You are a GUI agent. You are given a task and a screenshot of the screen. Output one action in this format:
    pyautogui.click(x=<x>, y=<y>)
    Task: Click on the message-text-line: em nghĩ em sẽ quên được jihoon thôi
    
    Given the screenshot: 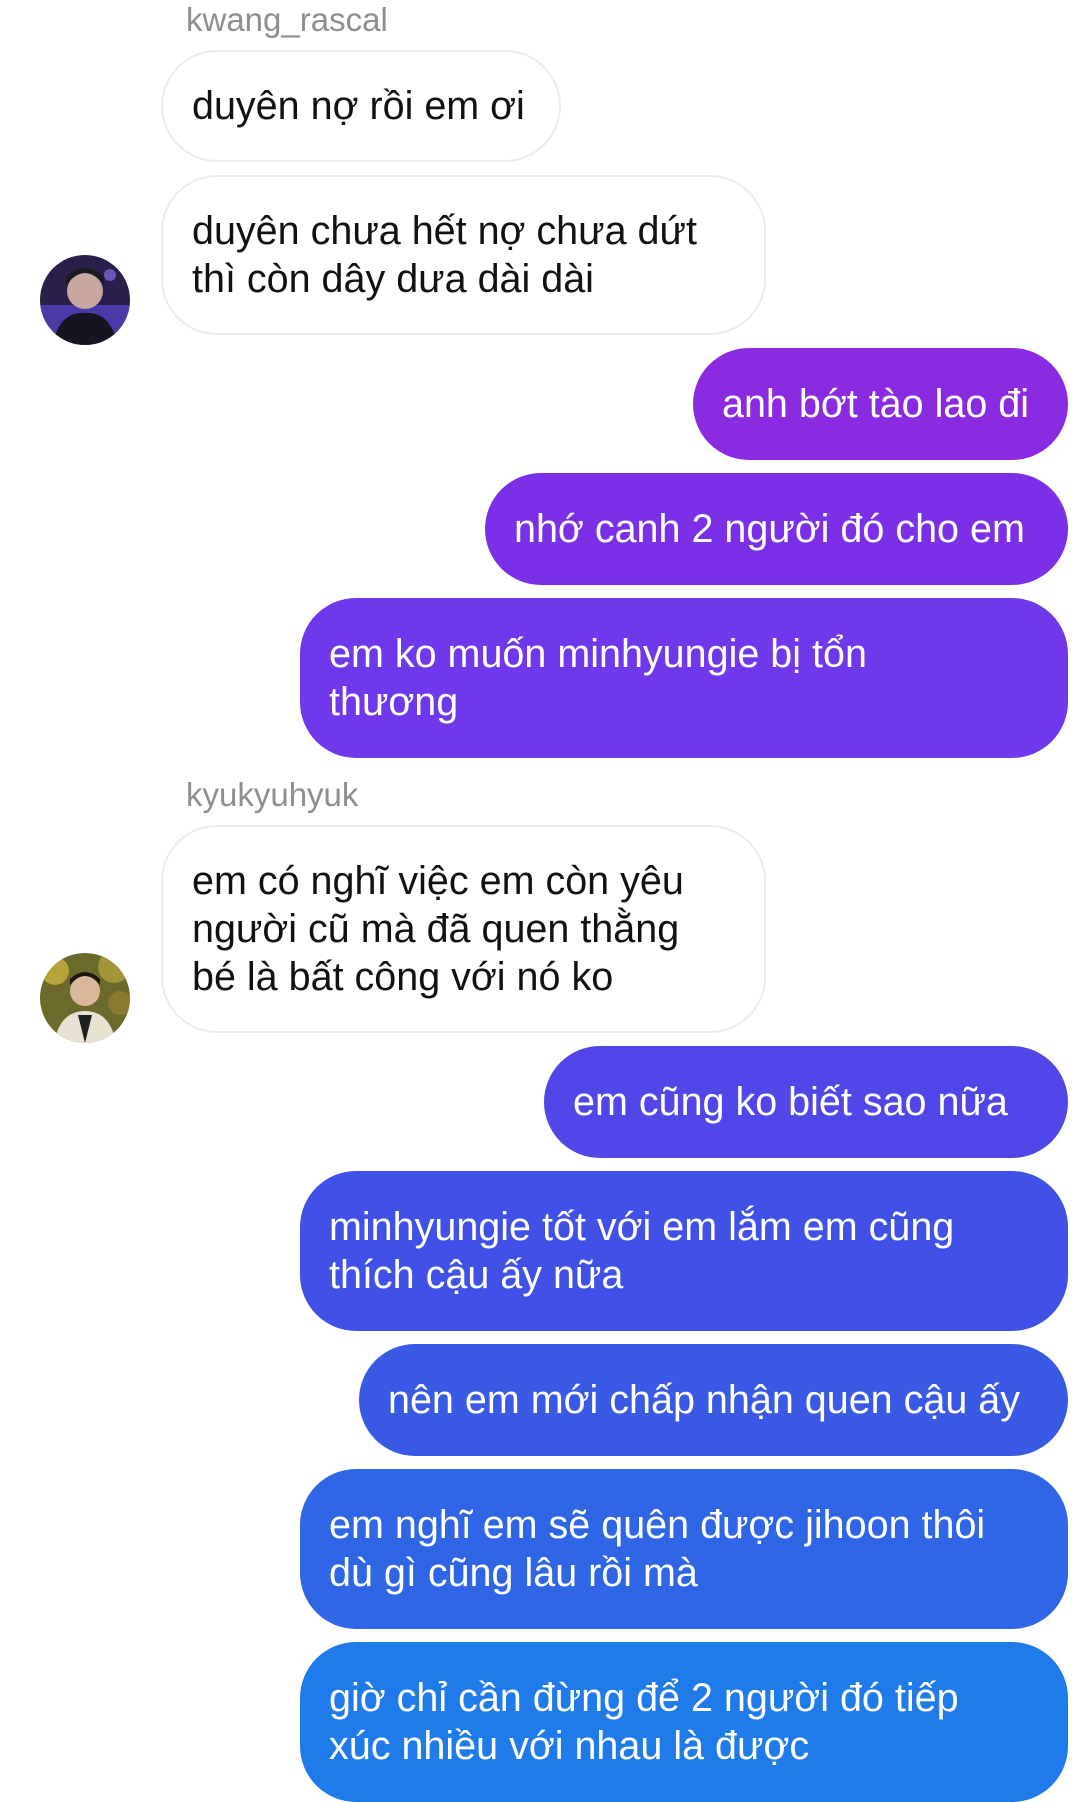 What is the action you would take?
    pyautogui.click(x=657, y=1525)
    